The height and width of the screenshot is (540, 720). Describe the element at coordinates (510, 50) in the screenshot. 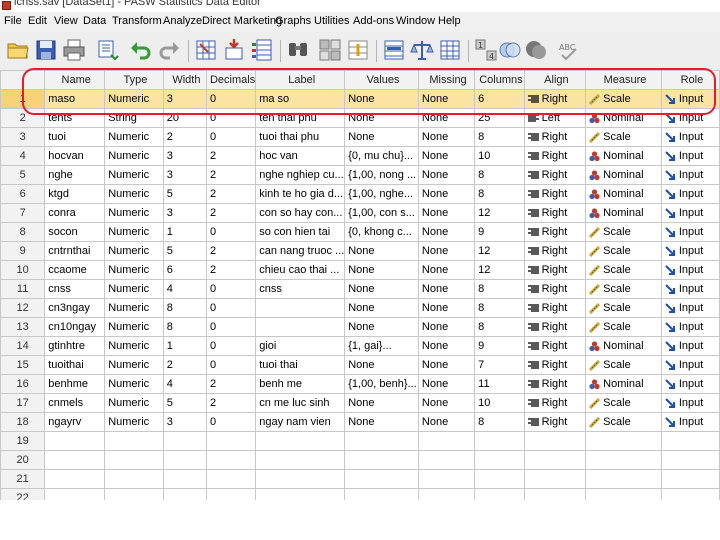

I see `venn-icon` at that location.